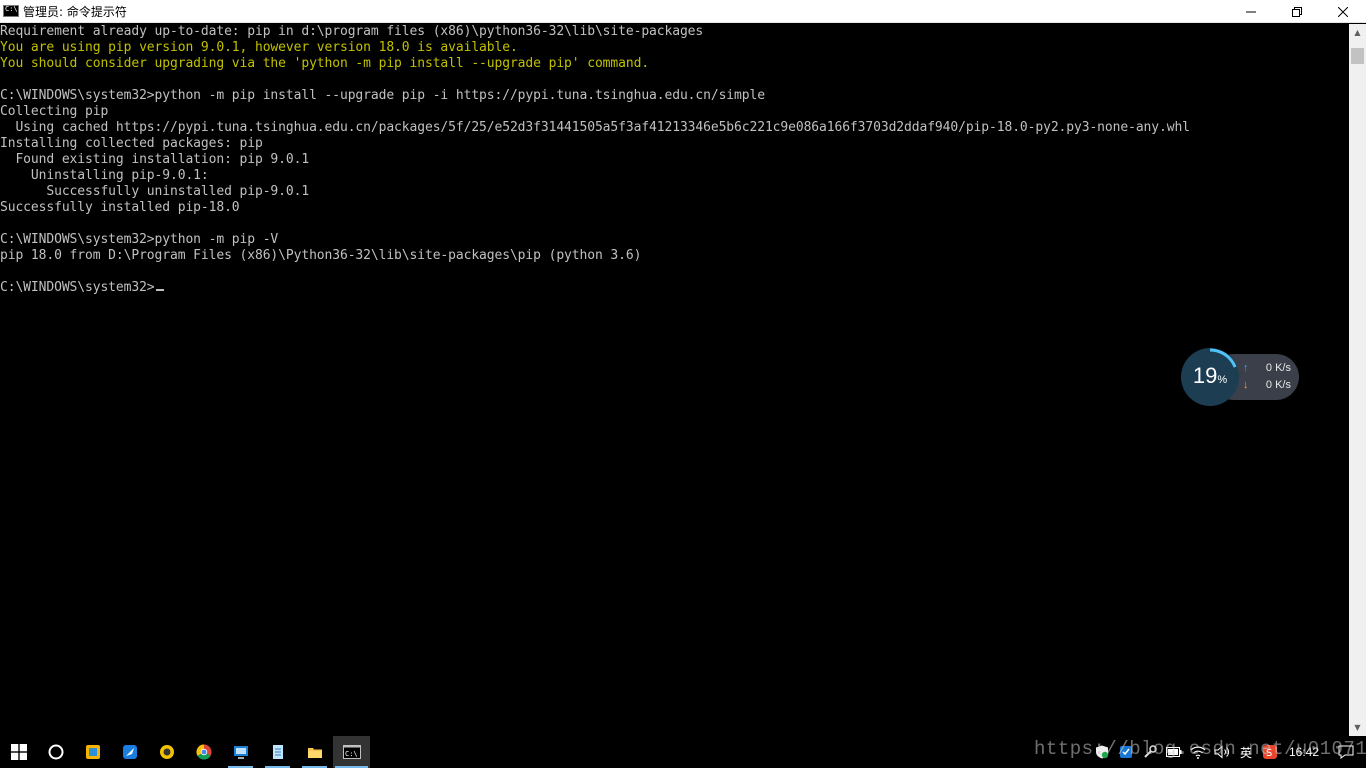  I want to click on taskbar-chrome, so click(203, 752).